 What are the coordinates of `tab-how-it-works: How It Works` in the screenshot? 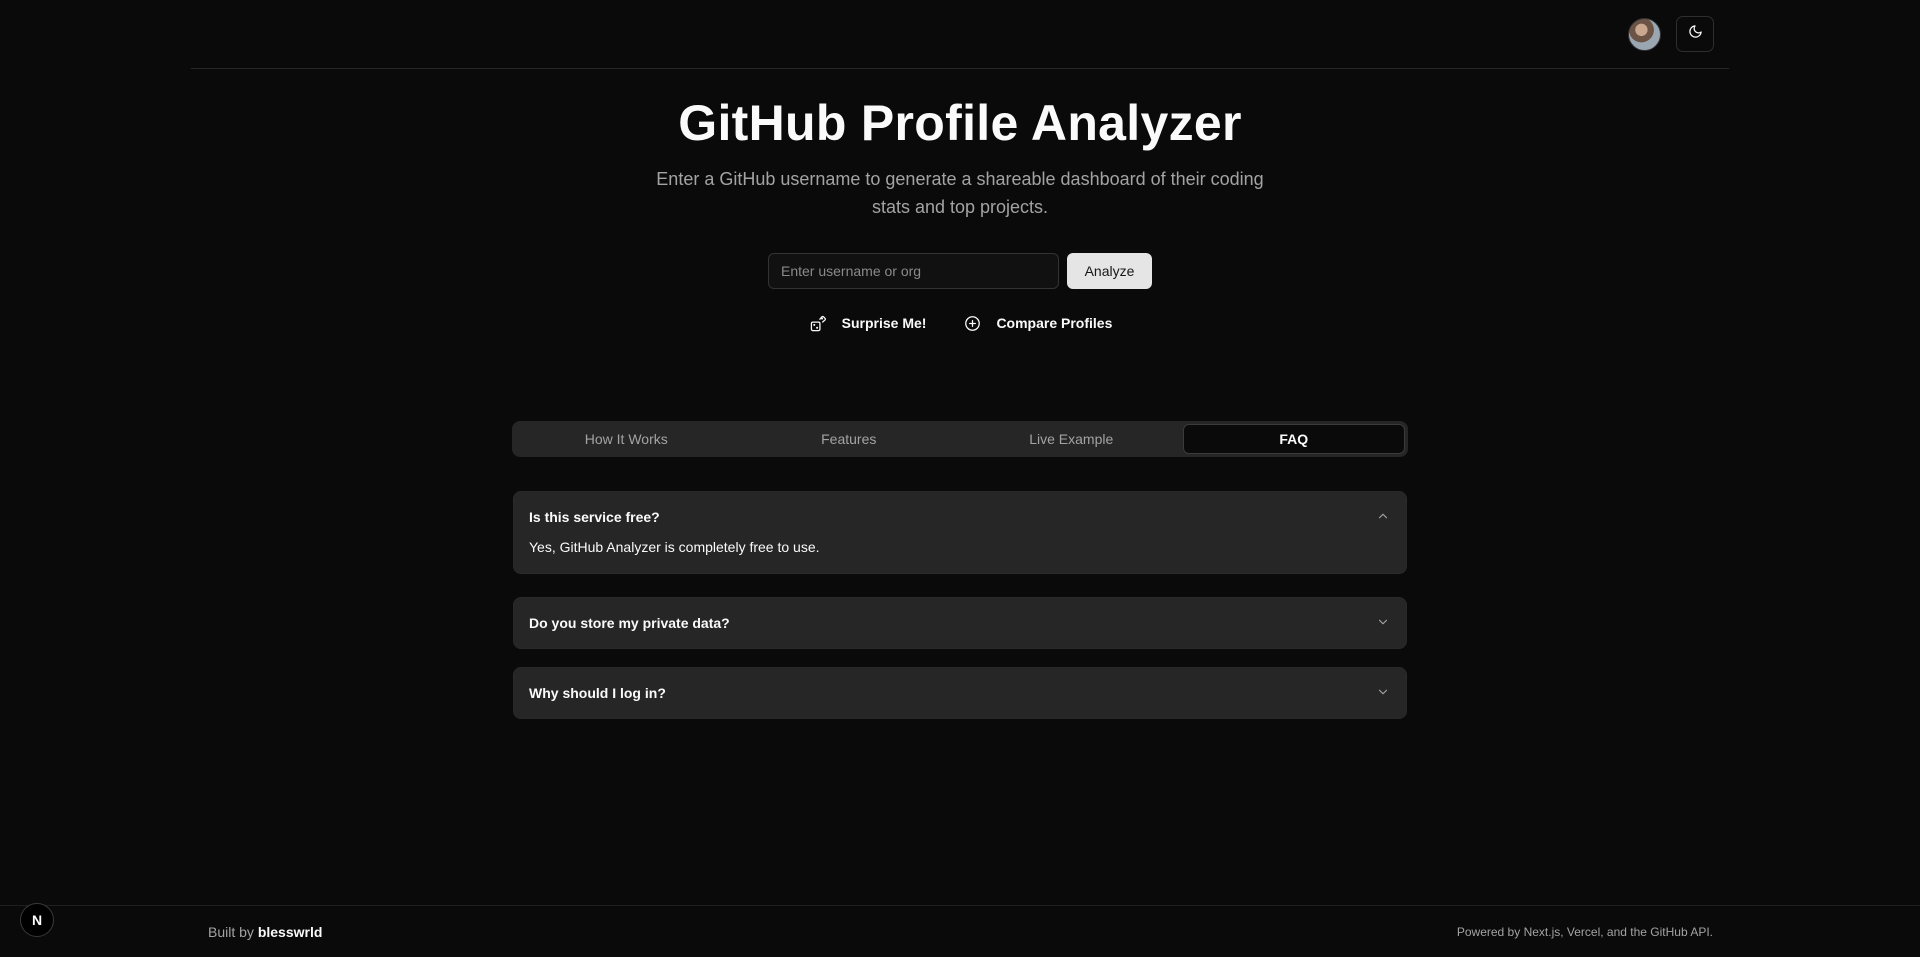 It's located at (626, 439).